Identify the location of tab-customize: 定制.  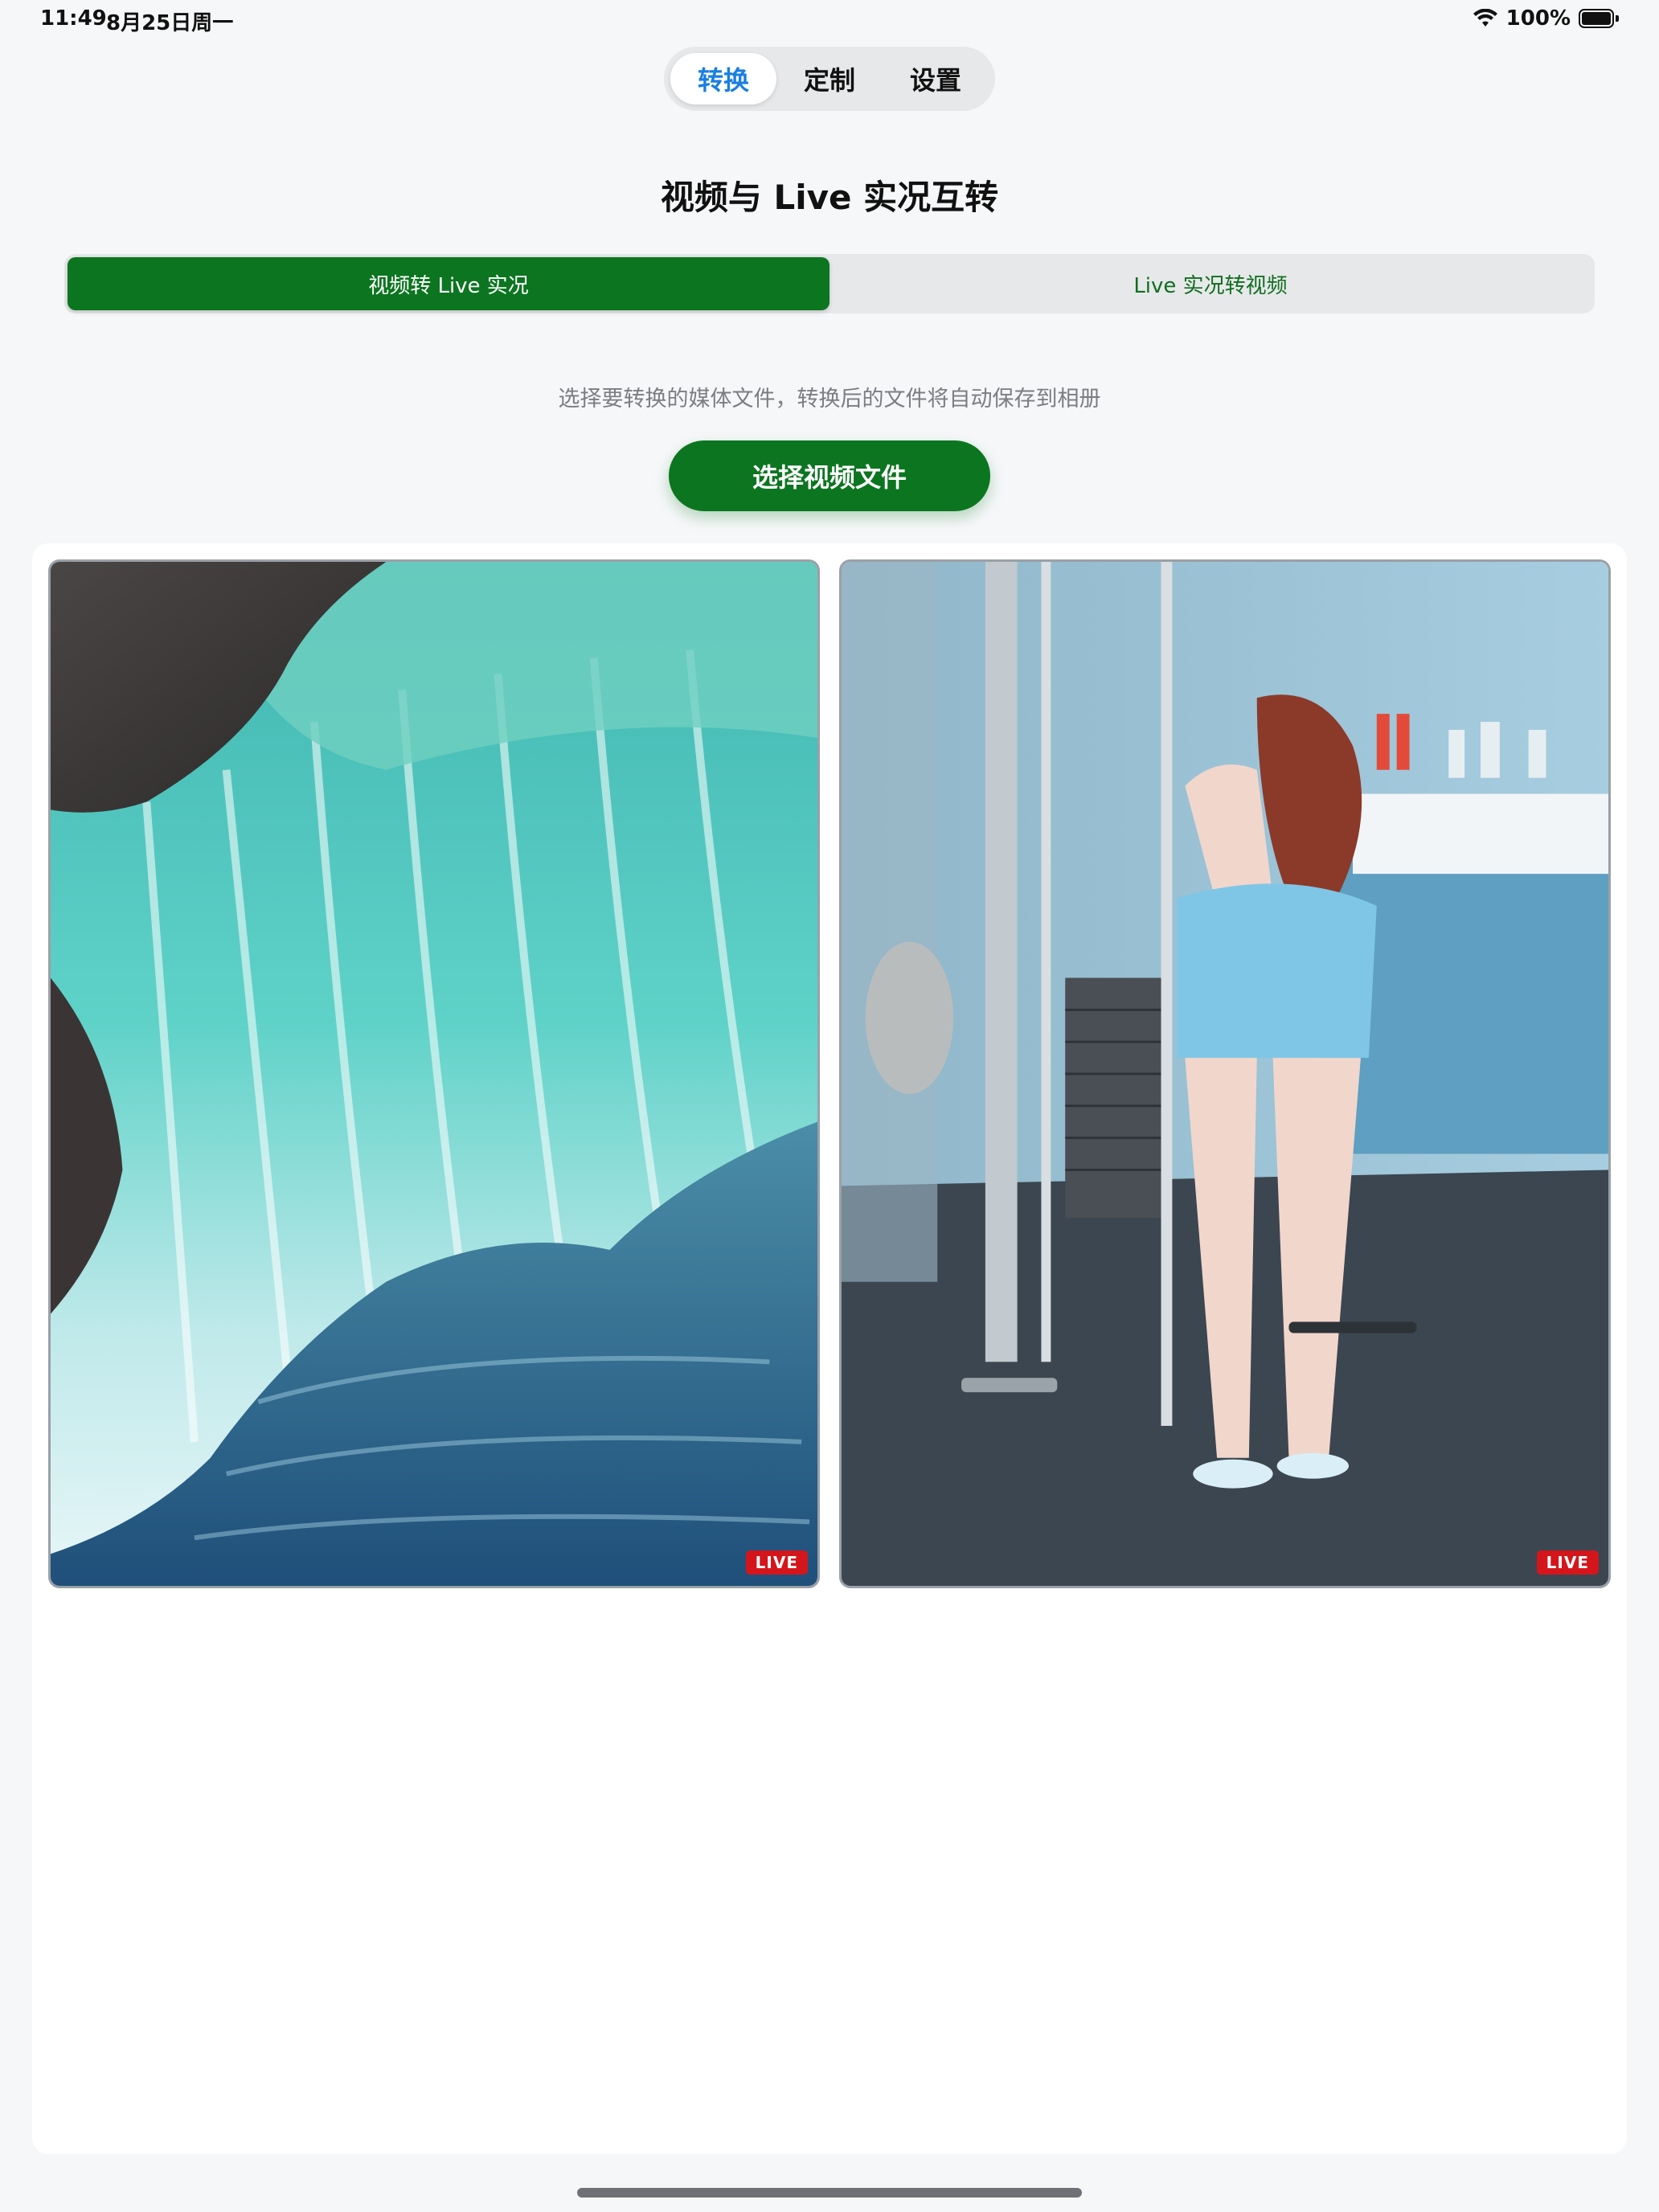
(829, 78).